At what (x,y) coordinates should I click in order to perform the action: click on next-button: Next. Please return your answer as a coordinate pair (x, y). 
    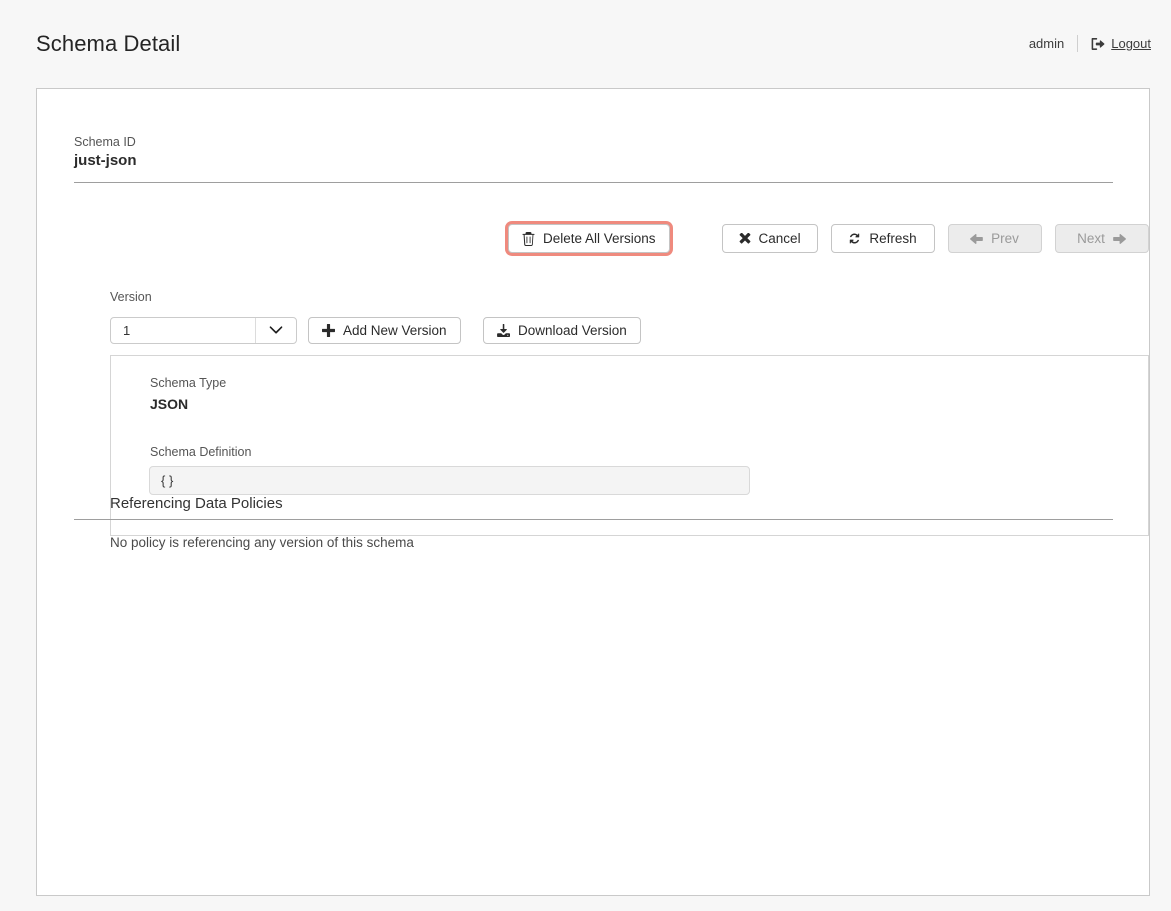
    Looking at the image, I should click on (1101, 238).